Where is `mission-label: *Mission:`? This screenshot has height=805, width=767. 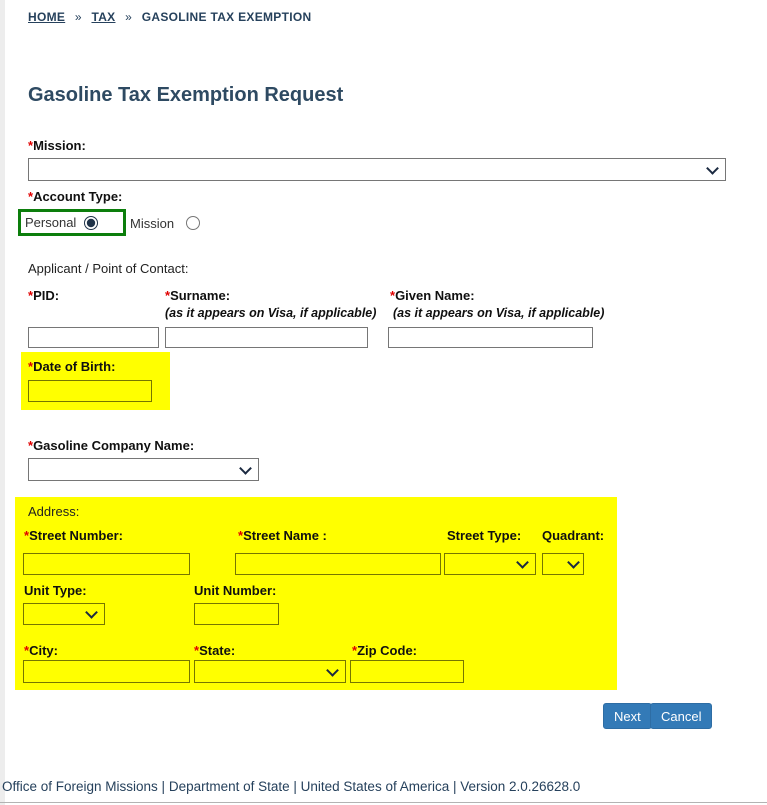 mission-label: *Mission: is located at coordinates (57, 145).